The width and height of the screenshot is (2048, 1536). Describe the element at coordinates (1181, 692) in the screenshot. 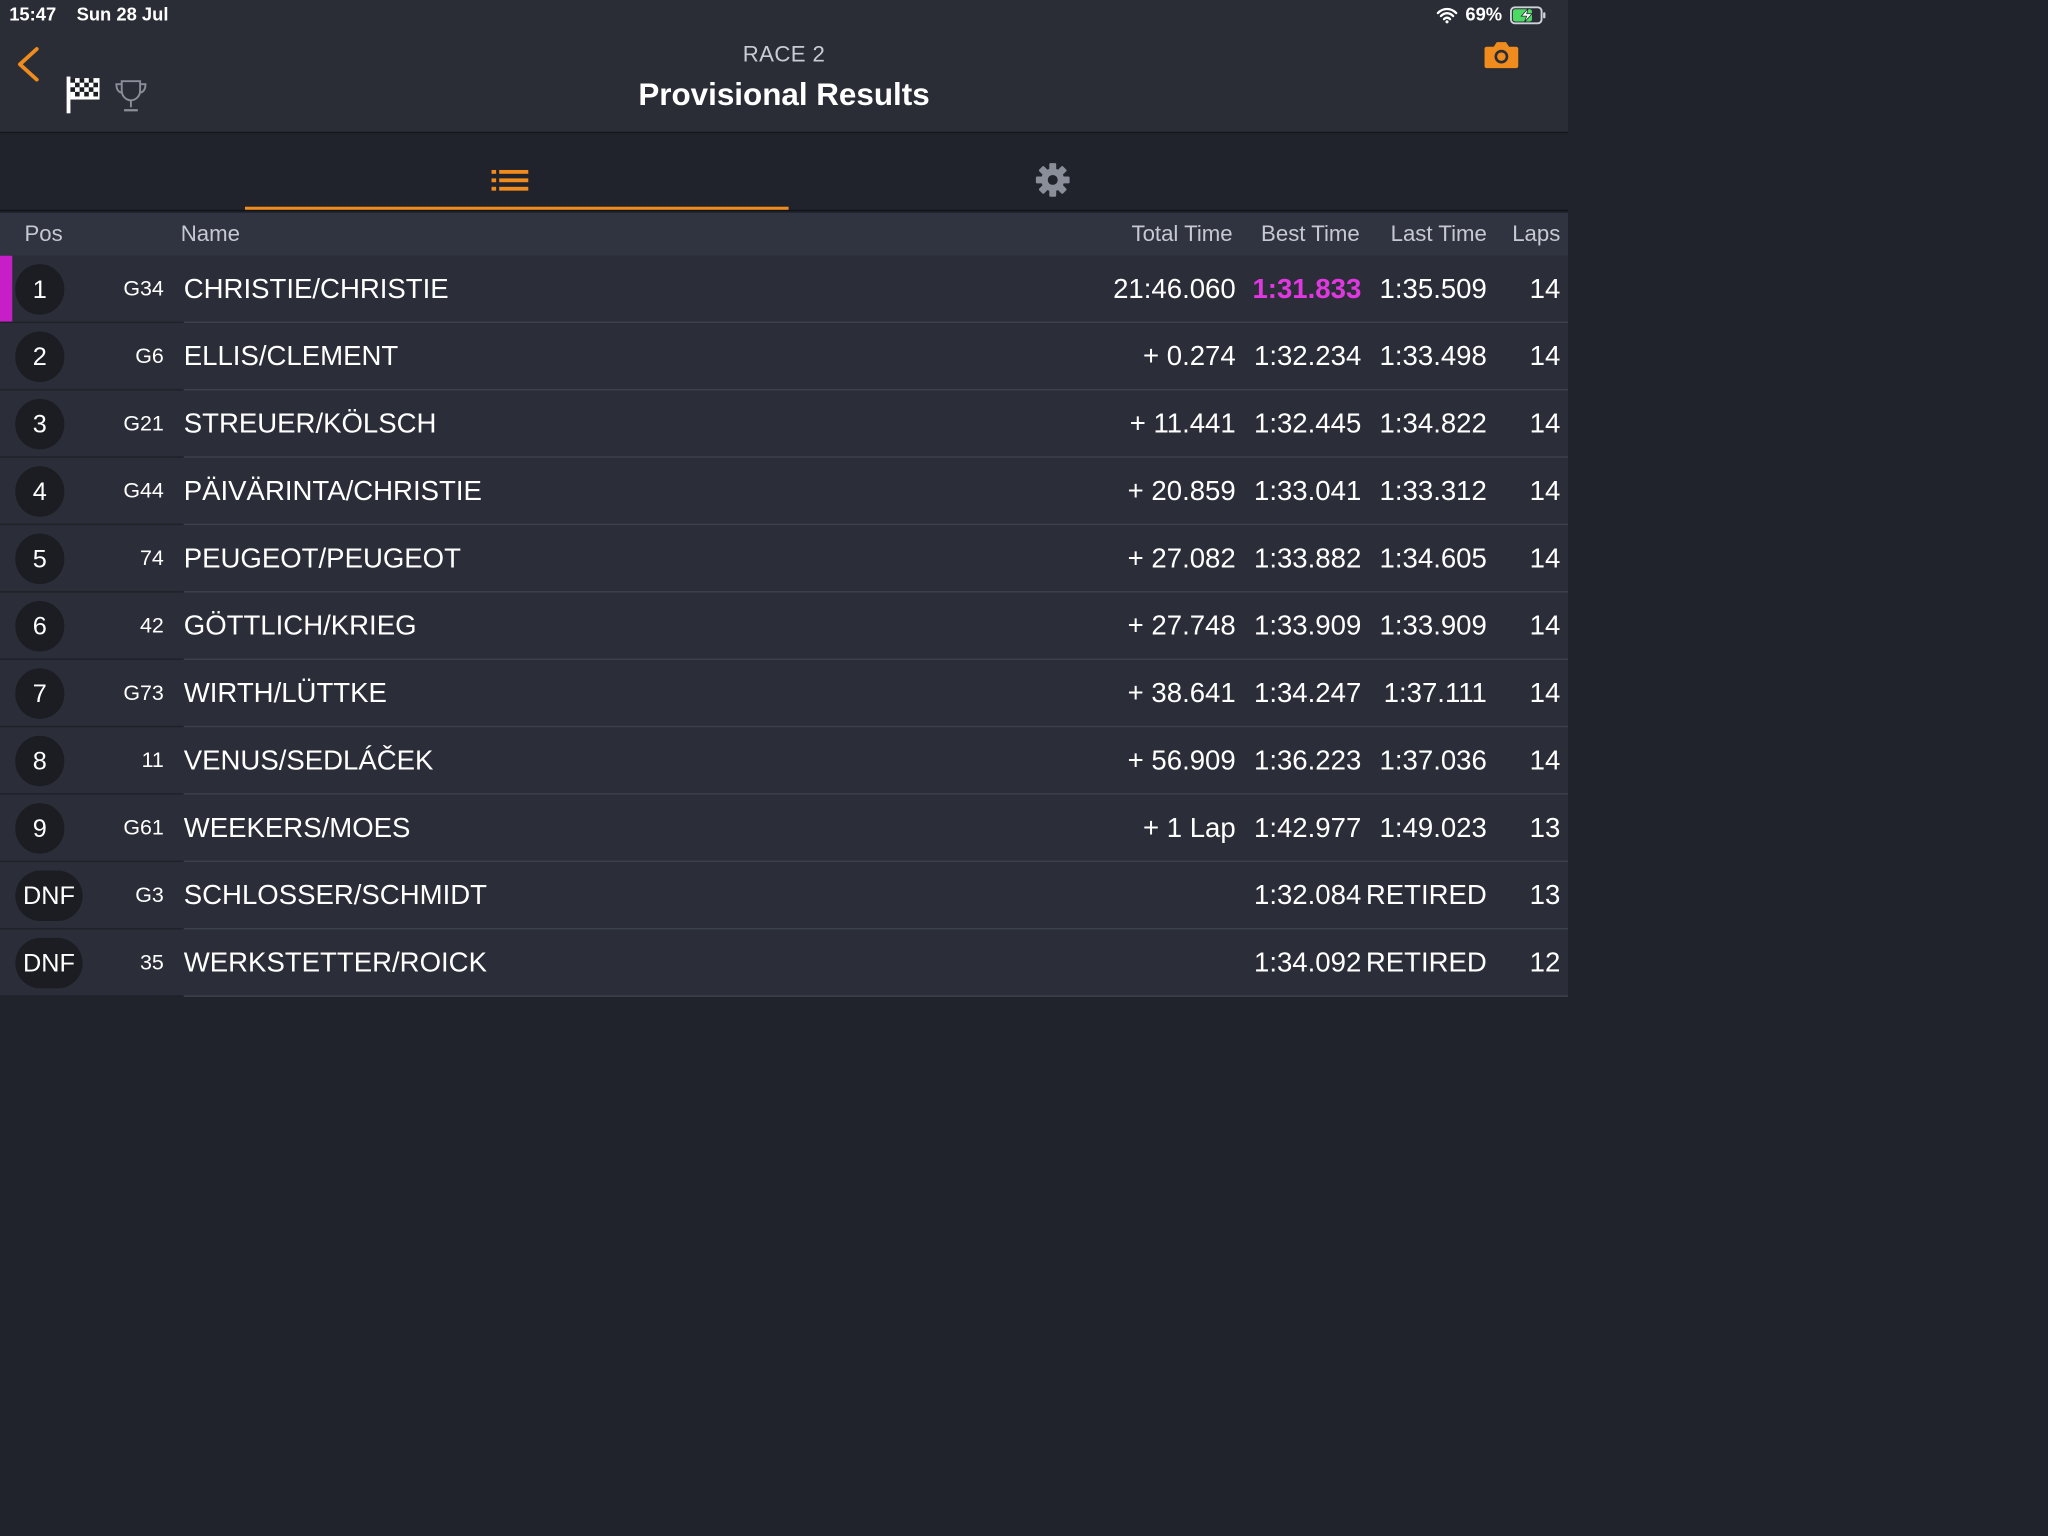

I see `total-time: + 38.641` at that location.